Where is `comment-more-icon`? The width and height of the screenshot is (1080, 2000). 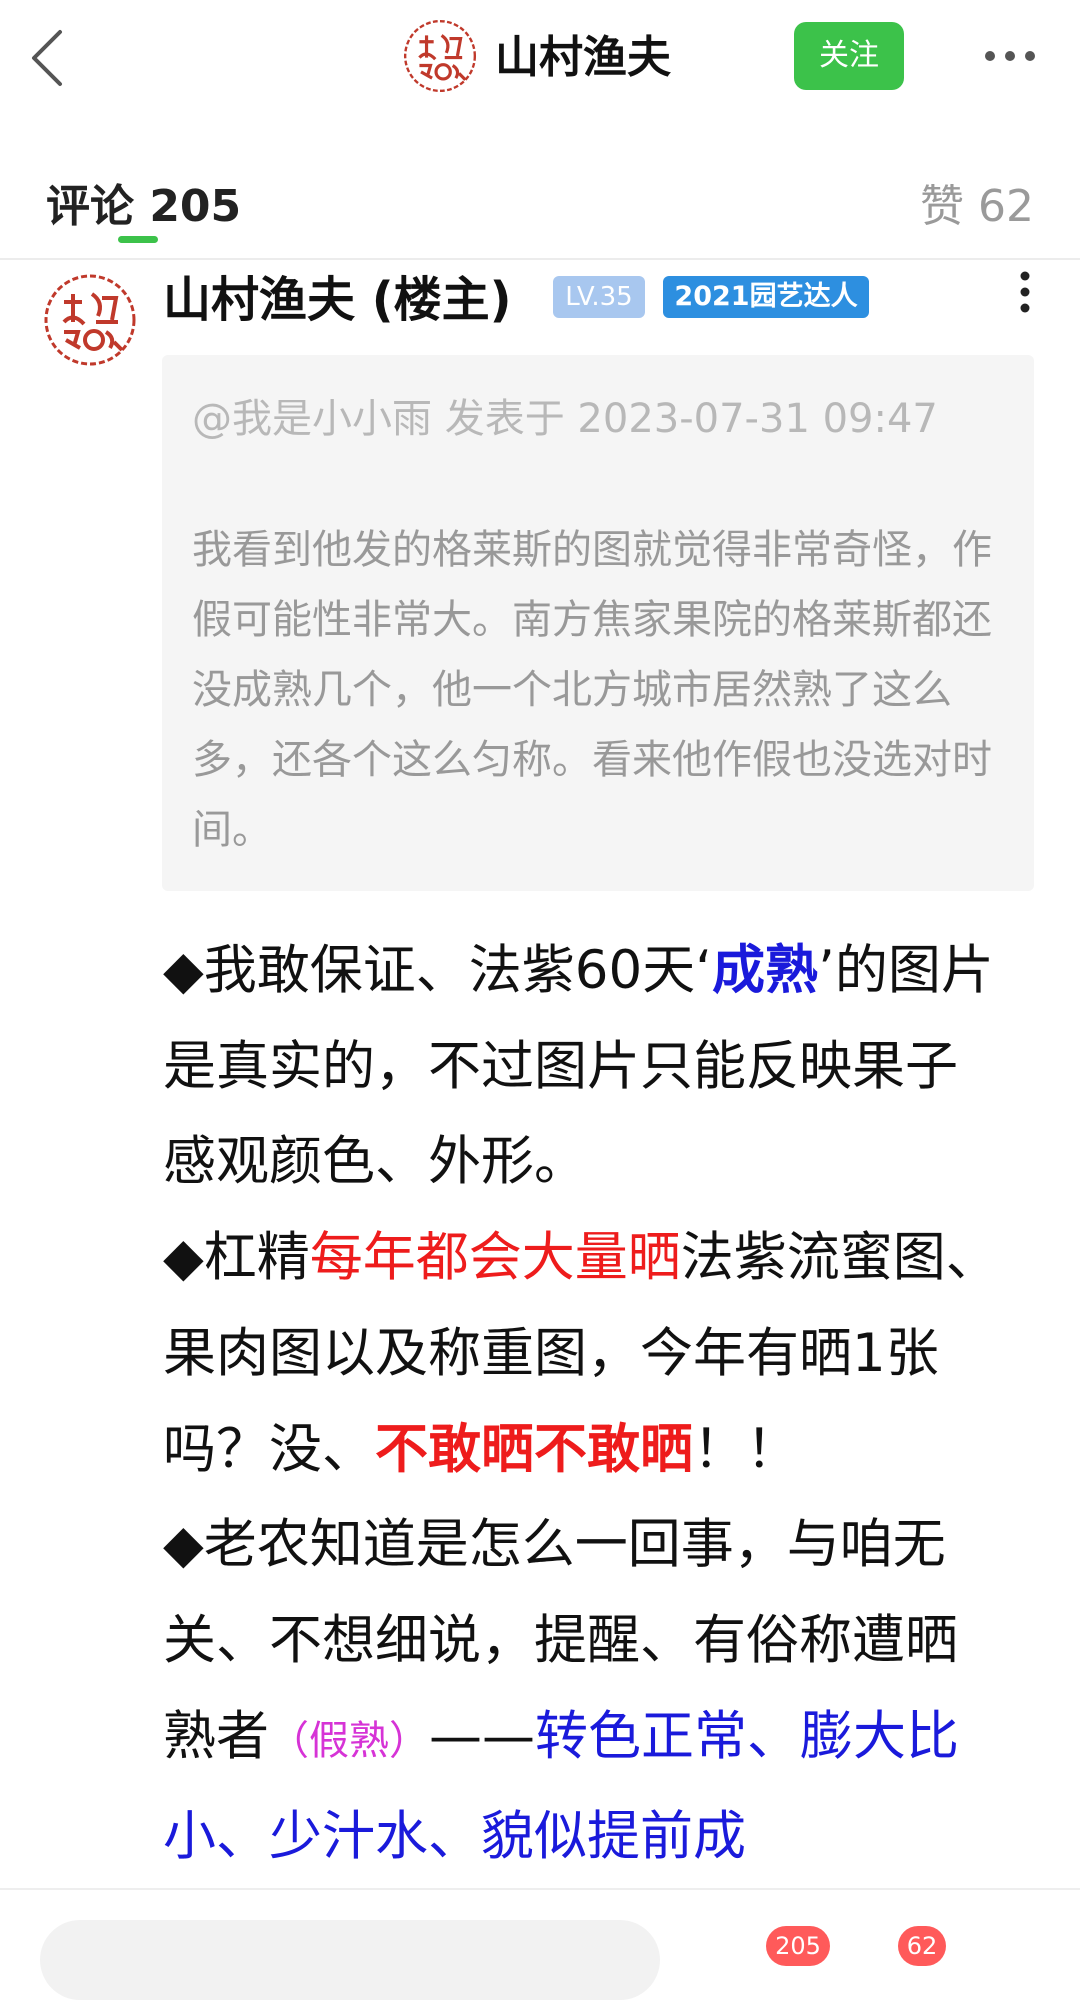
comment-more-icon is located at coordinates (1025, 296).